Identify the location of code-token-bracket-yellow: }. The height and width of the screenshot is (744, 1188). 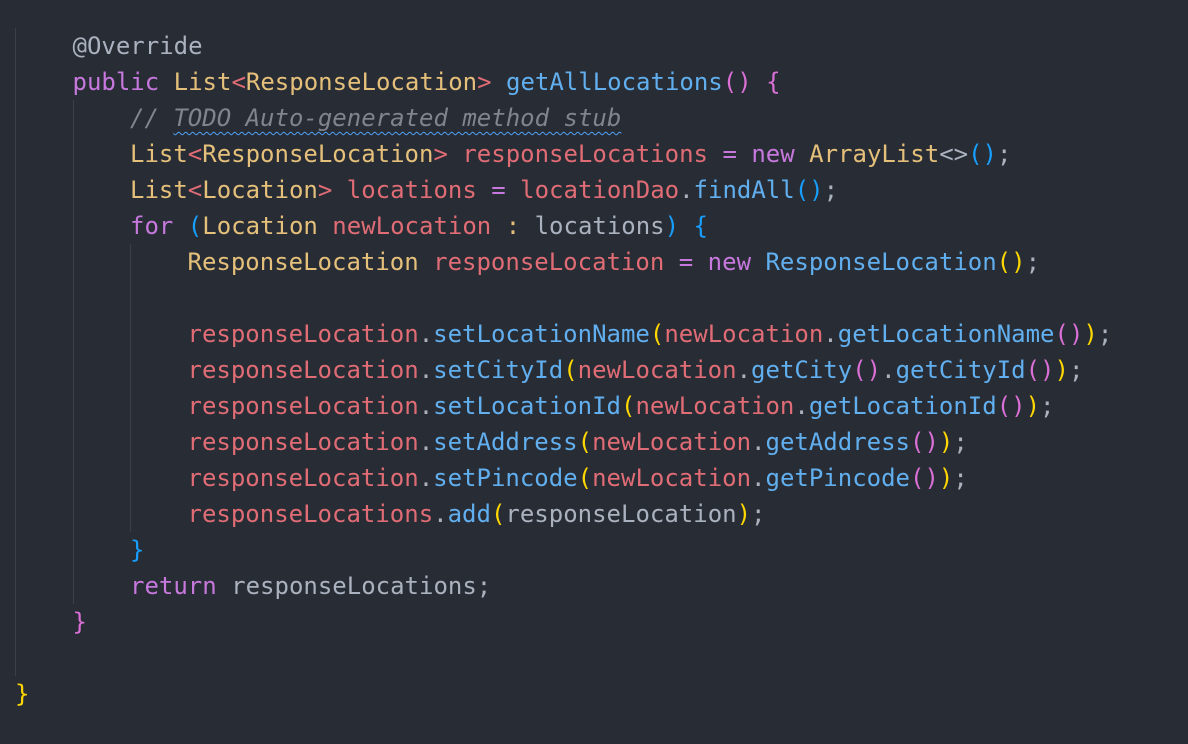
(22, 694).